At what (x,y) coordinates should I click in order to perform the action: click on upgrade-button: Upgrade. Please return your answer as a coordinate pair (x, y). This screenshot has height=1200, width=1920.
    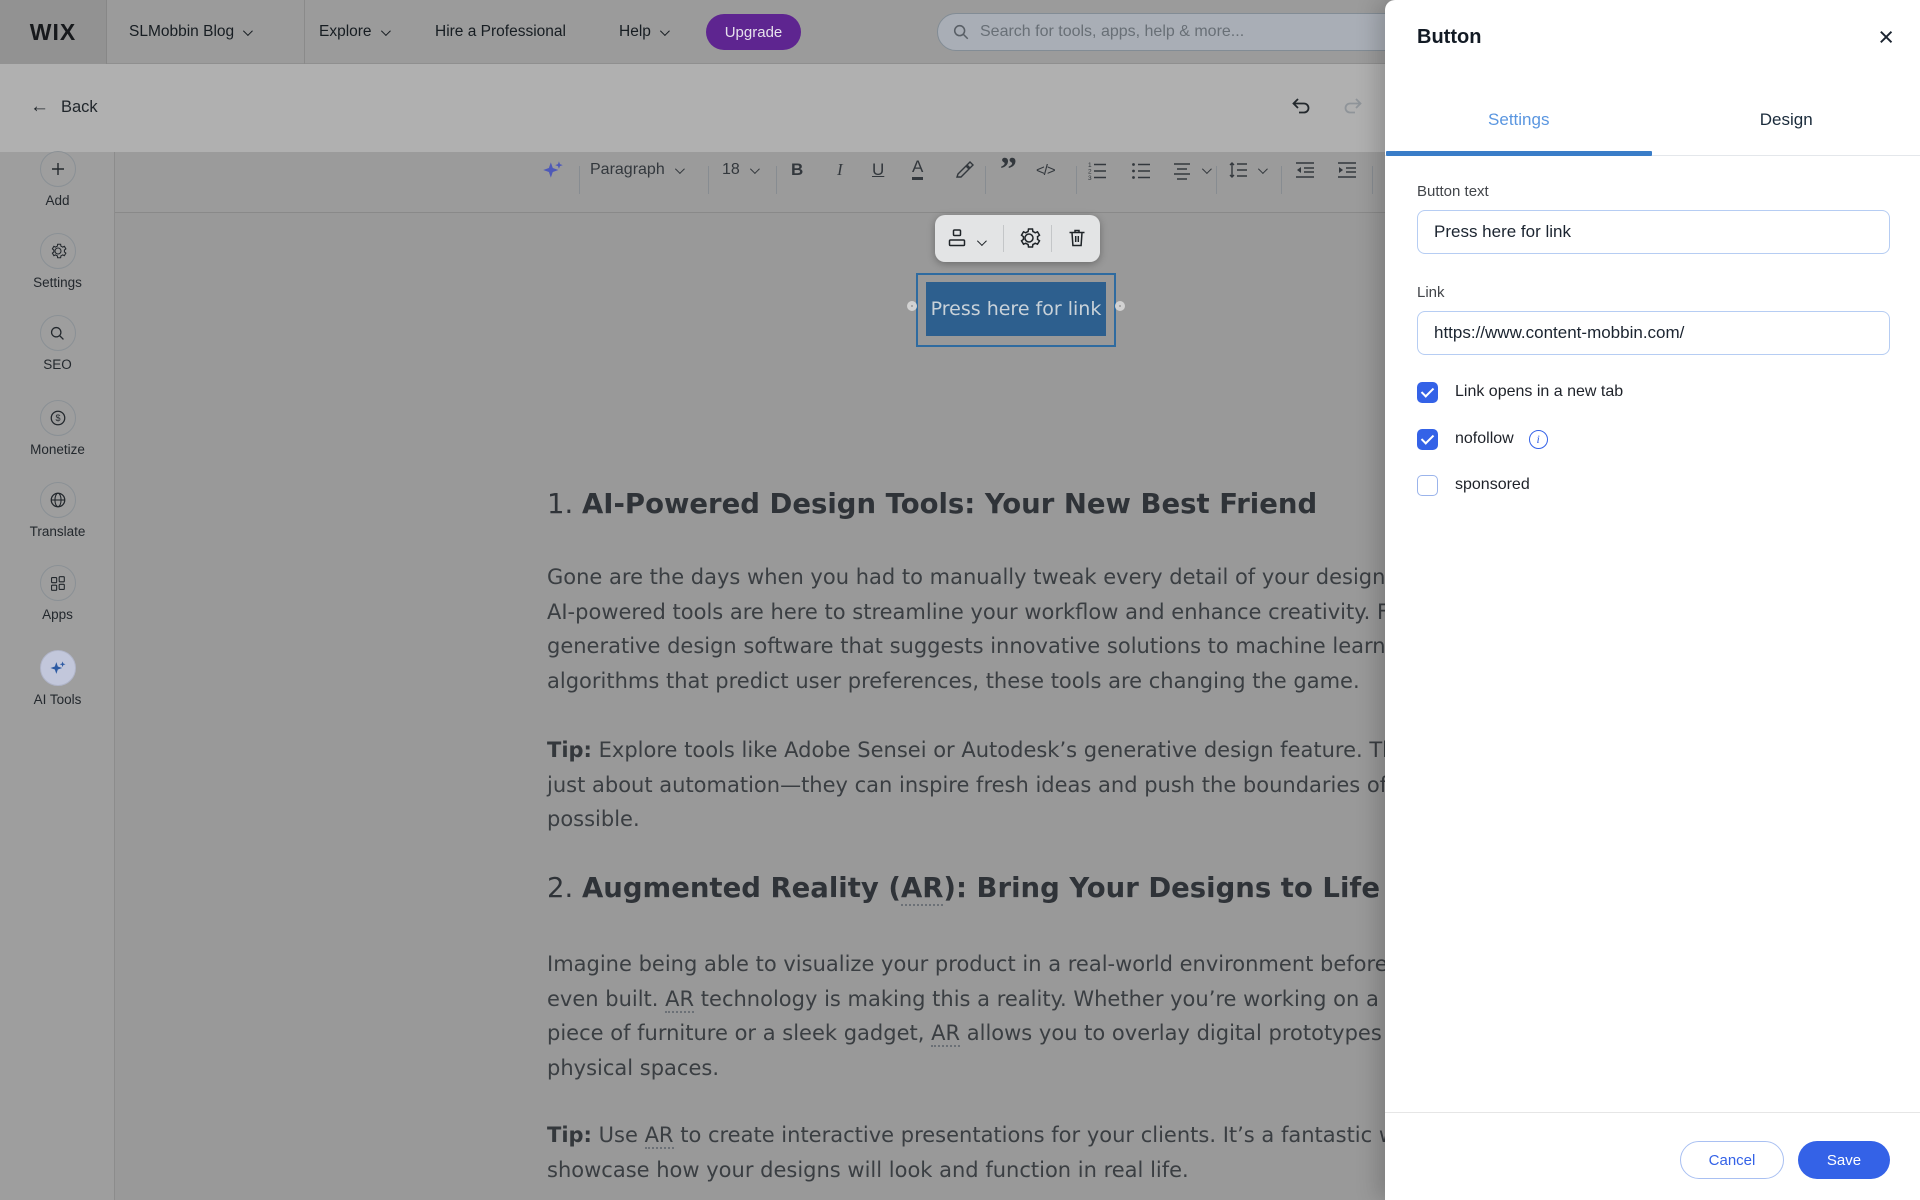
    Looking at the image, I should click on (753, 32).